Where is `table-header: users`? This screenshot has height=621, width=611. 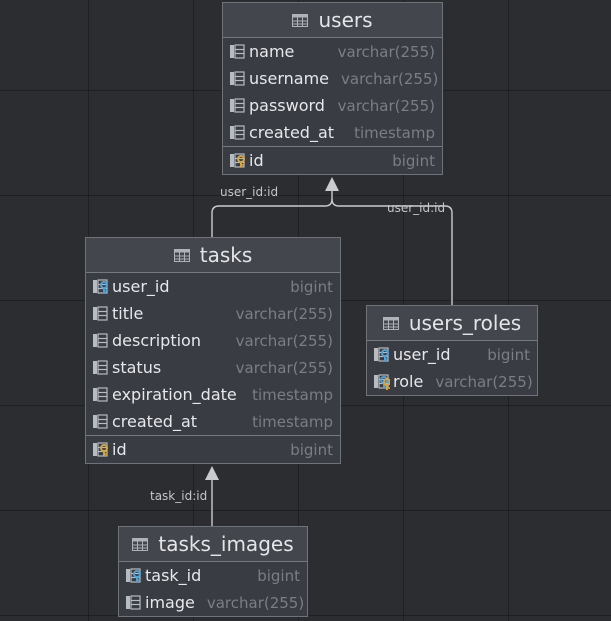
table-header: users is located at coordinates (332, 20).